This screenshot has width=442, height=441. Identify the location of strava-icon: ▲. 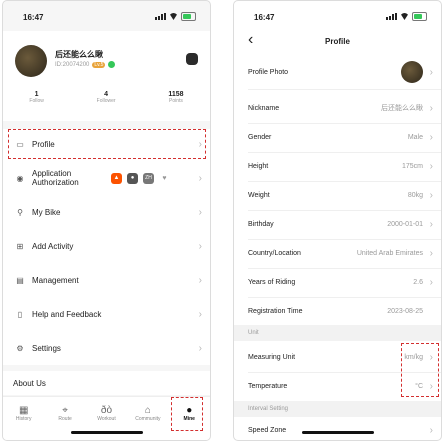
(116, 178).